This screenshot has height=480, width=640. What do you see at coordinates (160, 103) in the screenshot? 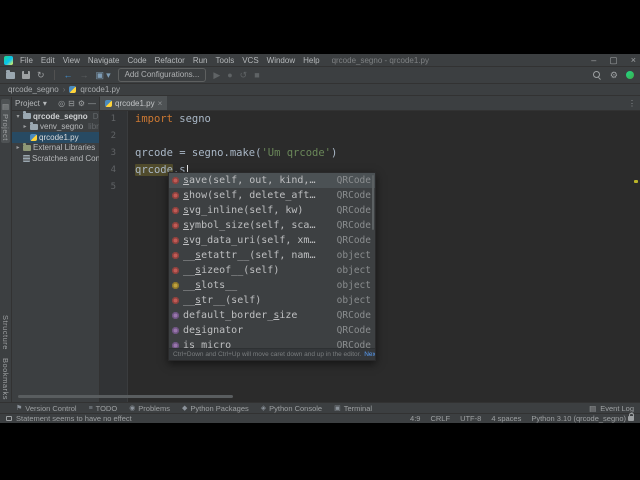
I see `close-tab-icon: ×` at bounding box center [160, 103].